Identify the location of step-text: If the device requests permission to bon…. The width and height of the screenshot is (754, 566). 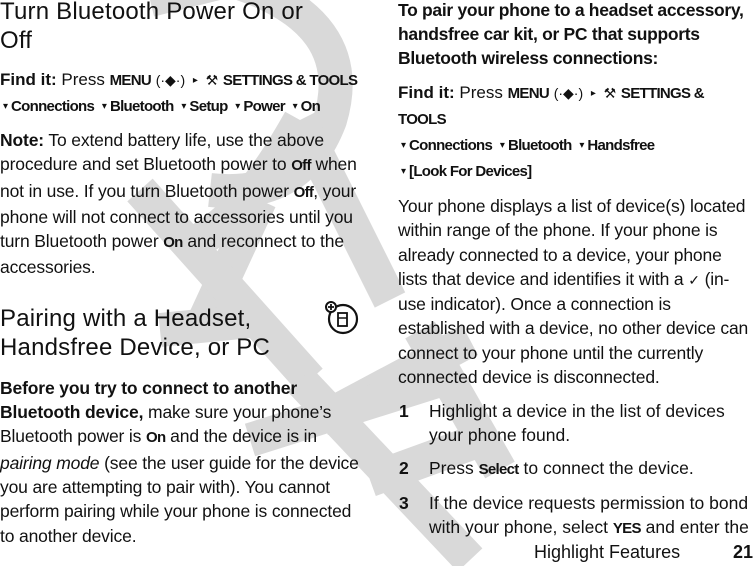
(591, 516).